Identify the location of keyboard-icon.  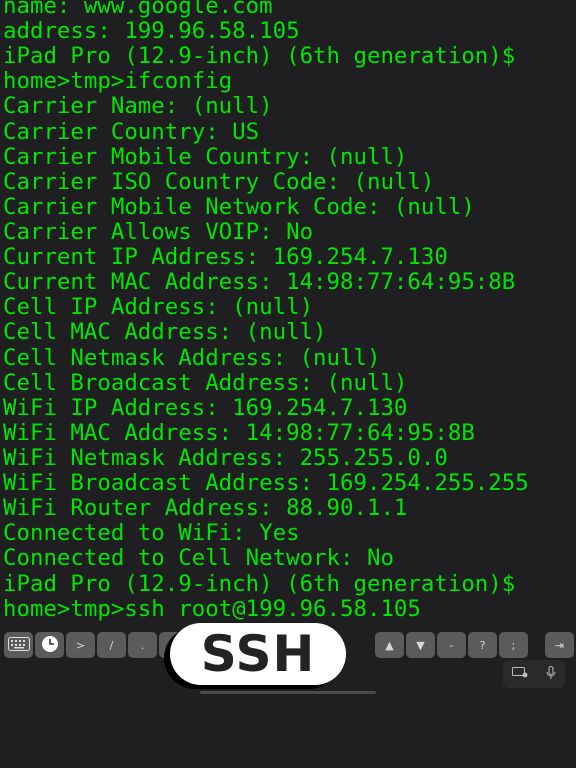
(18, 645).